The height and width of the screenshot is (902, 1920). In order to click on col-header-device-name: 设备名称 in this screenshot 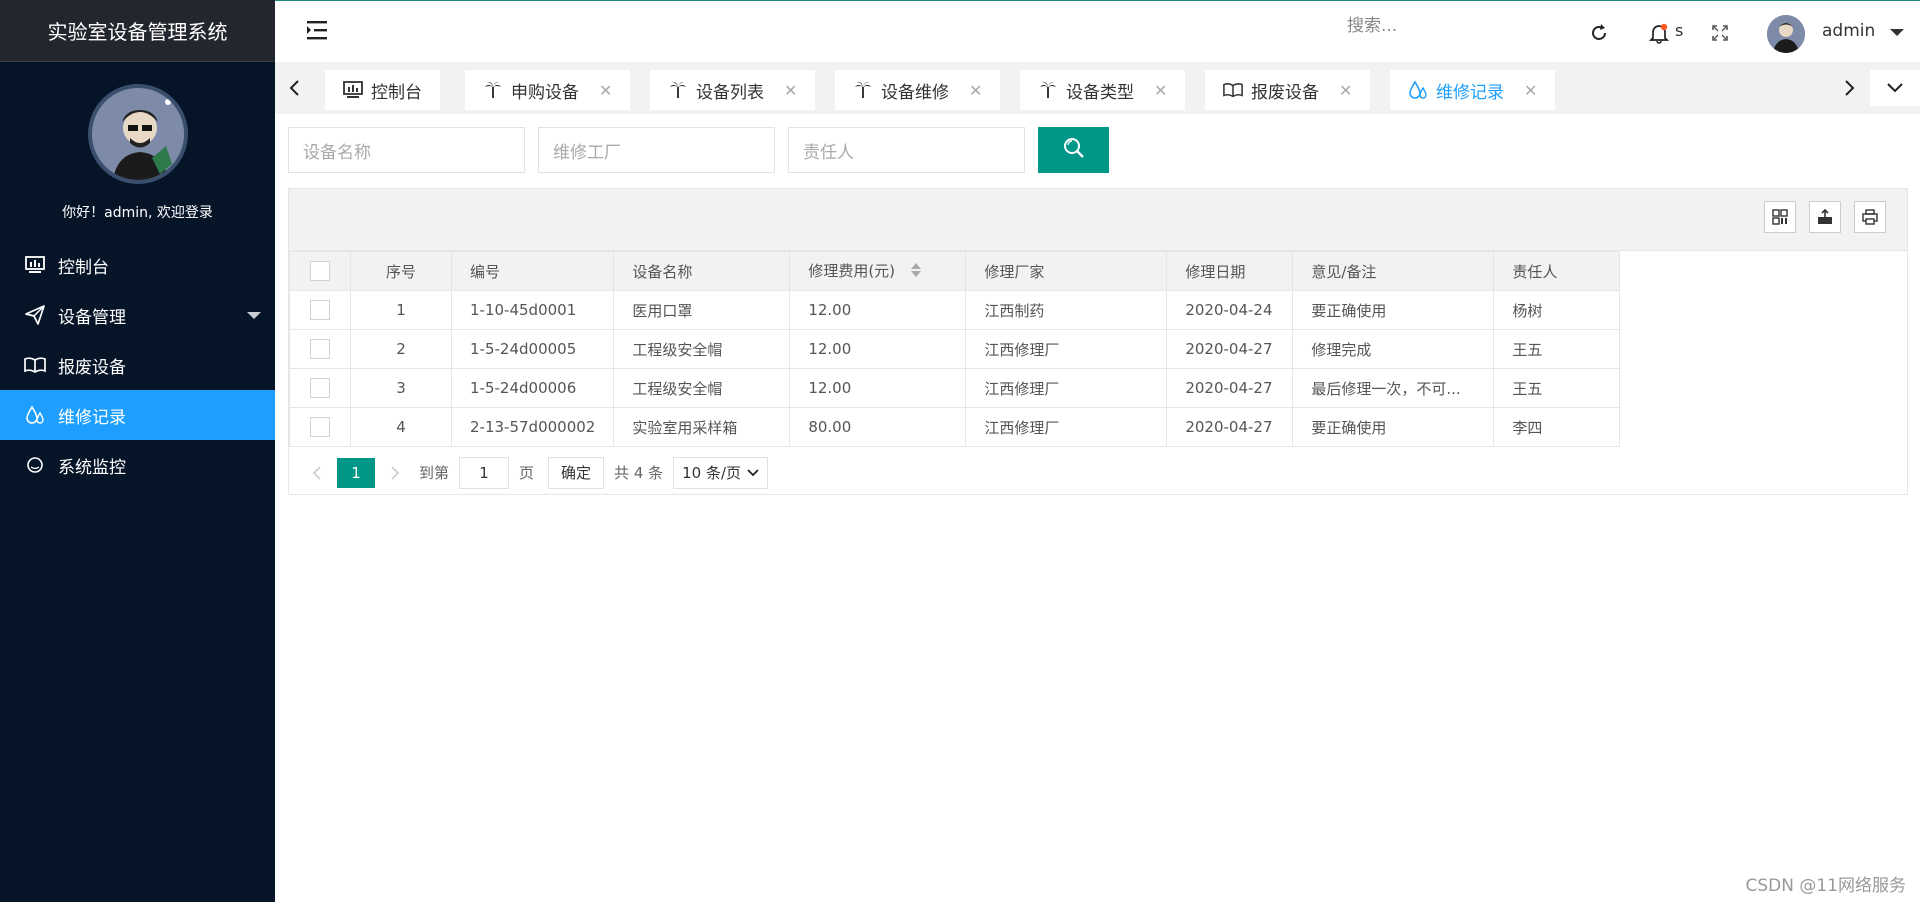, I will do `click(702, 271)`.